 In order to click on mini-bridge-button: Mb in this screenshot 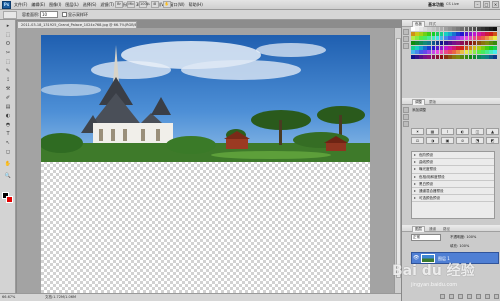, I will do `click(131, 4)`.